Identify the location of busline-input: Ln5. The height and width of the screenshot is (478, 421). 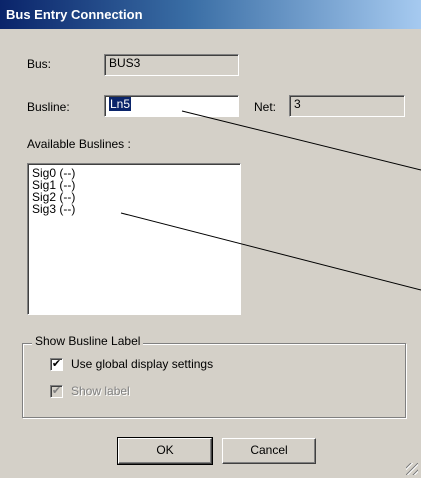
(171, 106).